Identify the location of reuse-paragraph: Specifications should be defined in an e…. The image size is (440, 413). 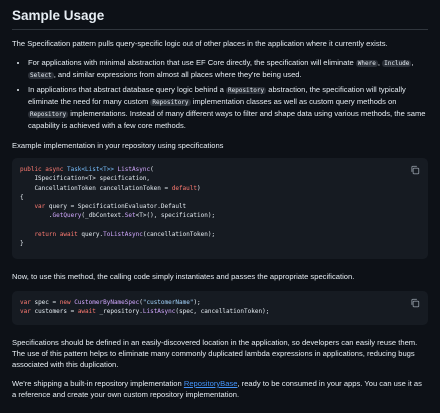
(215, 353).